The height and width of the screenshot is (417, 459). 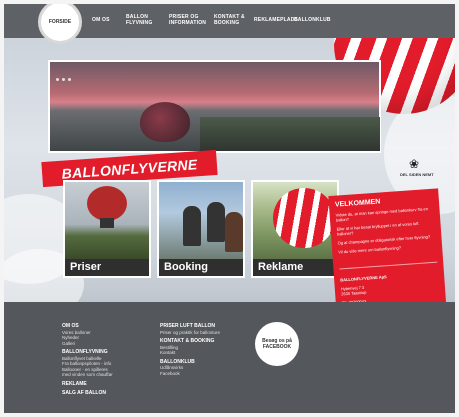 I want to click on facebook-label: Besøg os på FACEBOOK, so click(x=277, y=344).